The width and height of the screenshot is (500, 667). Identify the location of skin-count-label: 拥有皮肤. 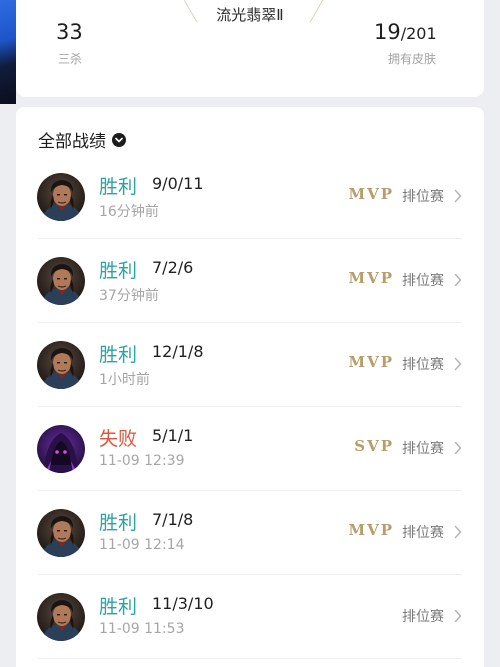
(412, 59).